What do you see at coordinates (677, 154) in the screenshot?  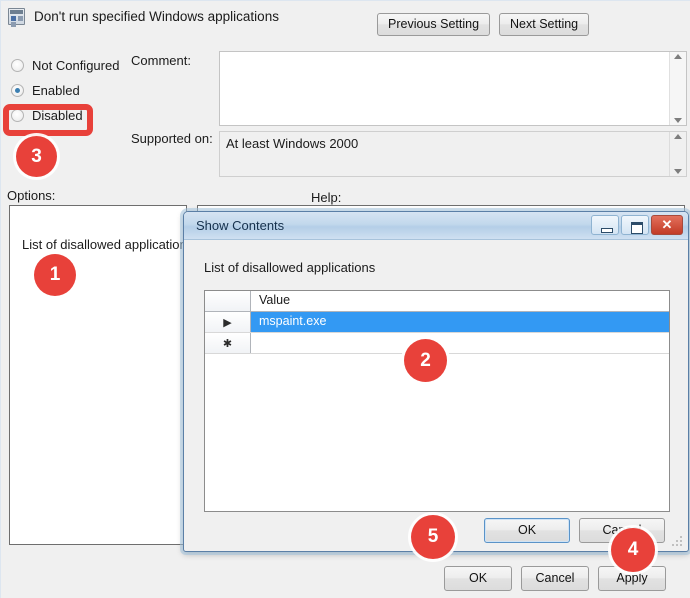 I see `supported-on-scrollbar` at bounding box center [677, 154].